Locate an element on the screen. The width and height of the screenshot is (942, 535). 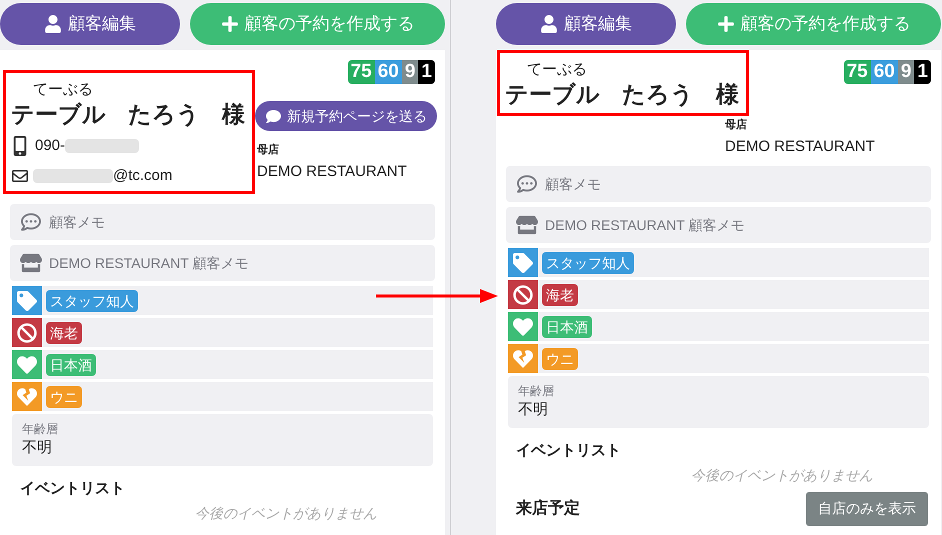
phone-icon is located at coordinates (20, 146).